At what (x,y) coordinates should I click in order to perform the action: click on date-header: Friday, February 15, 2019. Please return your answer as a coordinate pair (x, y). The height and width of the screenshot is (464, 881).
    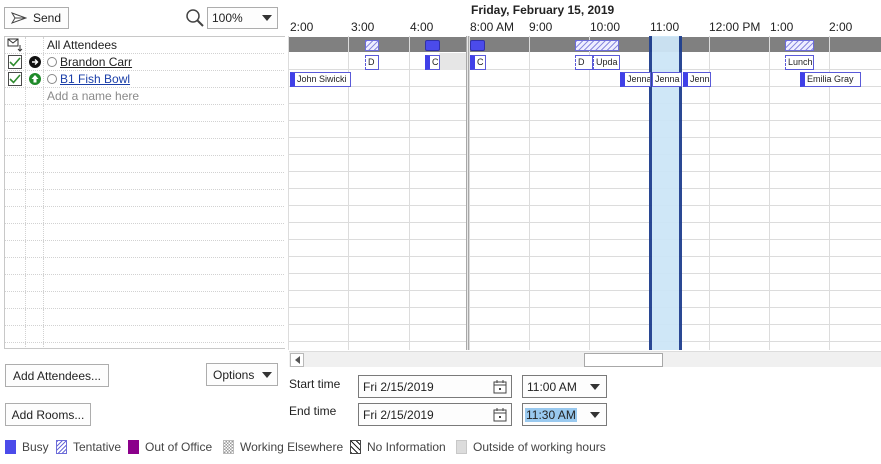
    Looking at the image, I should click on (543, 10).